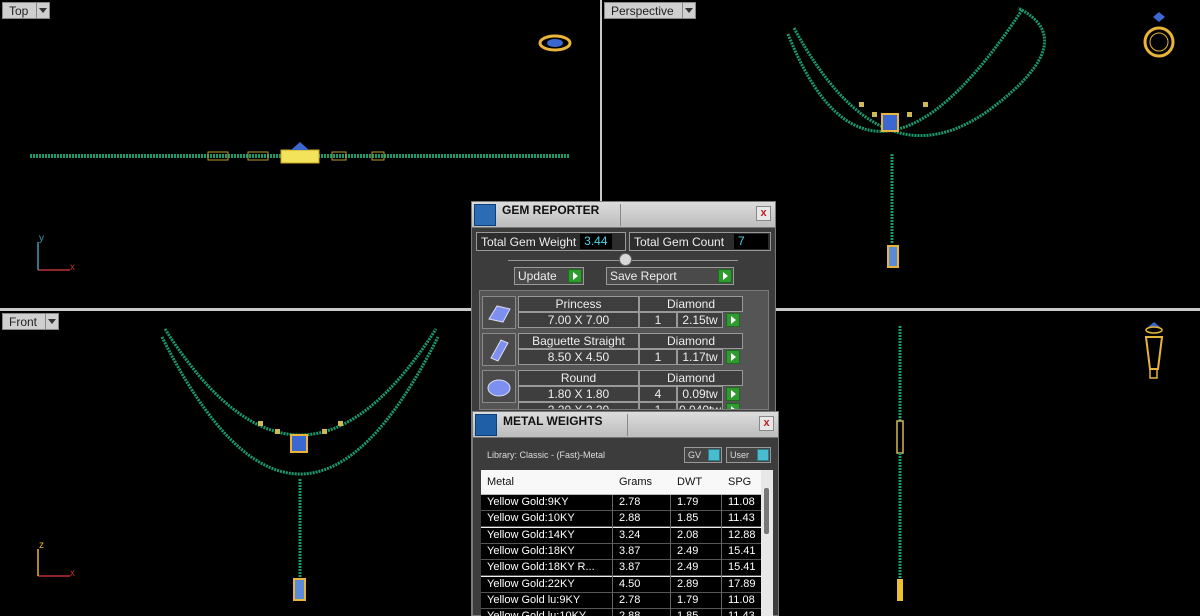  I want to click on metal-weights-title: METAL WEIGHTS, so click(553, 421).